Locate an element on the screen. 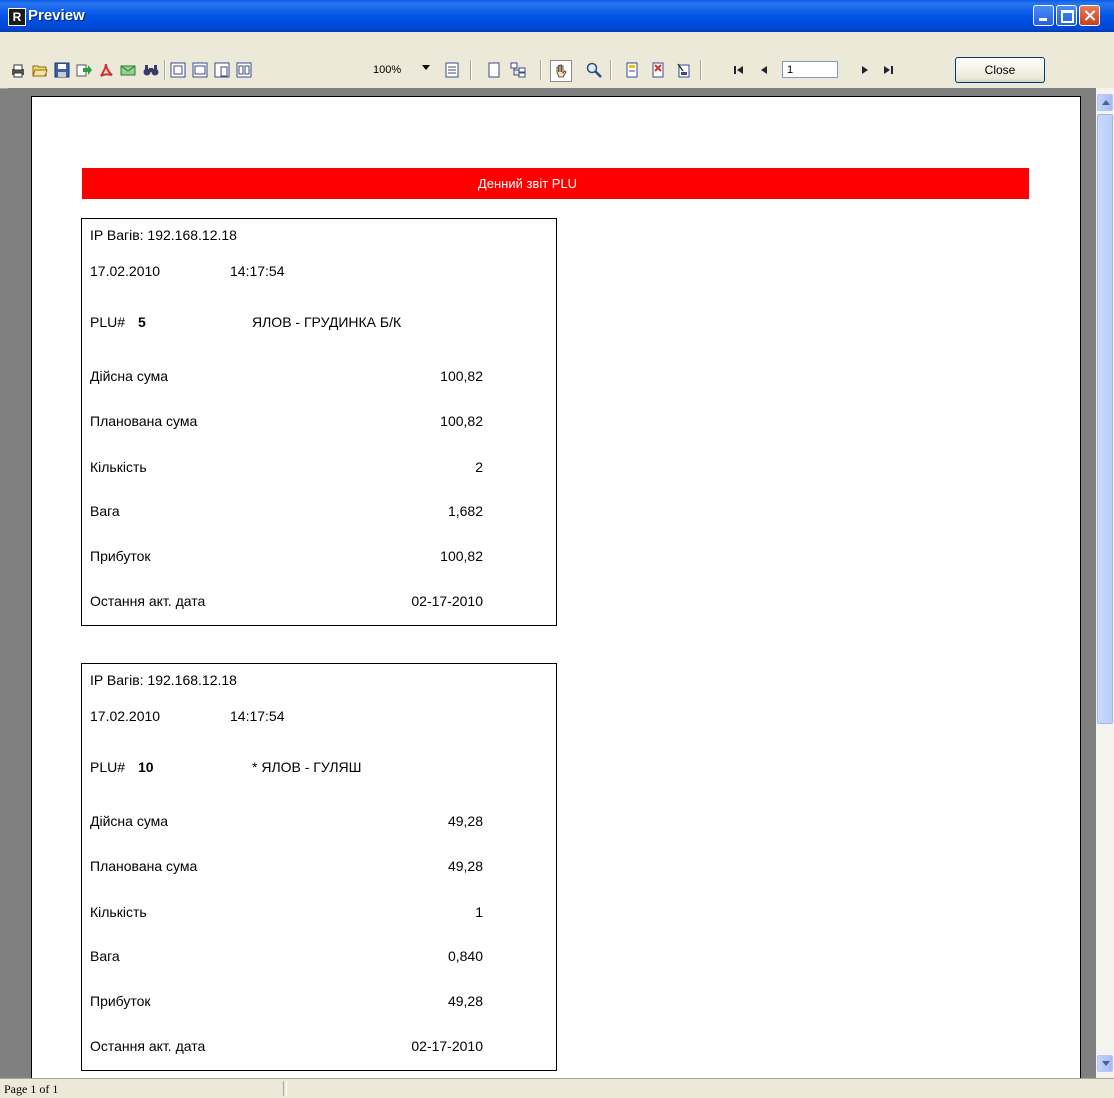  last-page-icon is located at coordinates (888, 70).